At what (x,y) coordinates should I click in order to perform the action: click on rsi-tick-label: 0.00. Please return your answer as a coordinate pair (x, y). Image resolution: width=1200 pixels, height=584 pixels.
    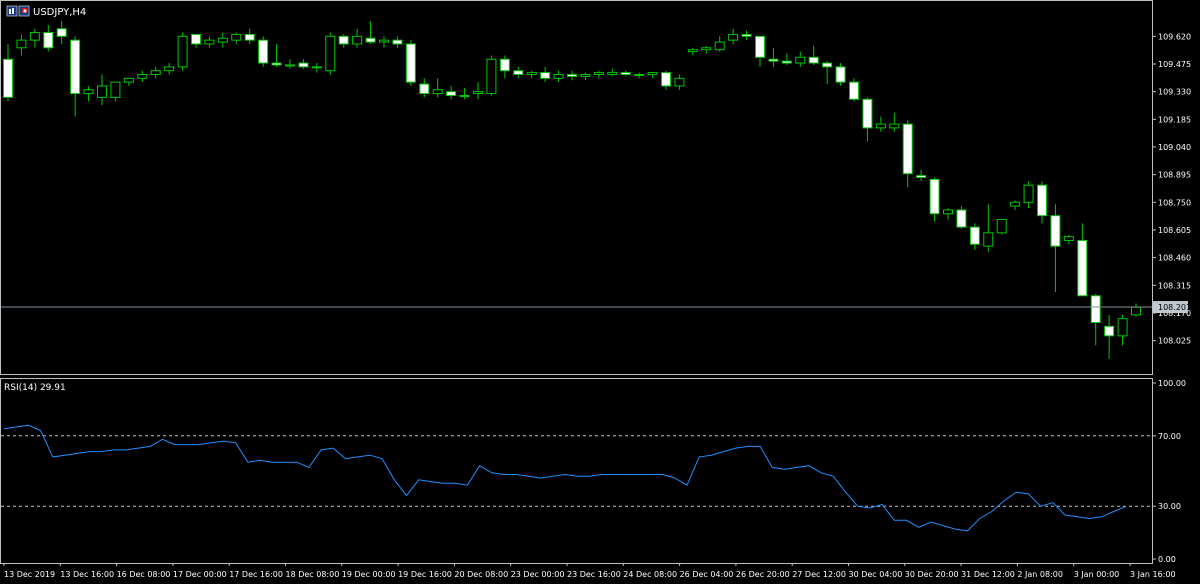
    Looking at the image, I should click on (1167, 559).